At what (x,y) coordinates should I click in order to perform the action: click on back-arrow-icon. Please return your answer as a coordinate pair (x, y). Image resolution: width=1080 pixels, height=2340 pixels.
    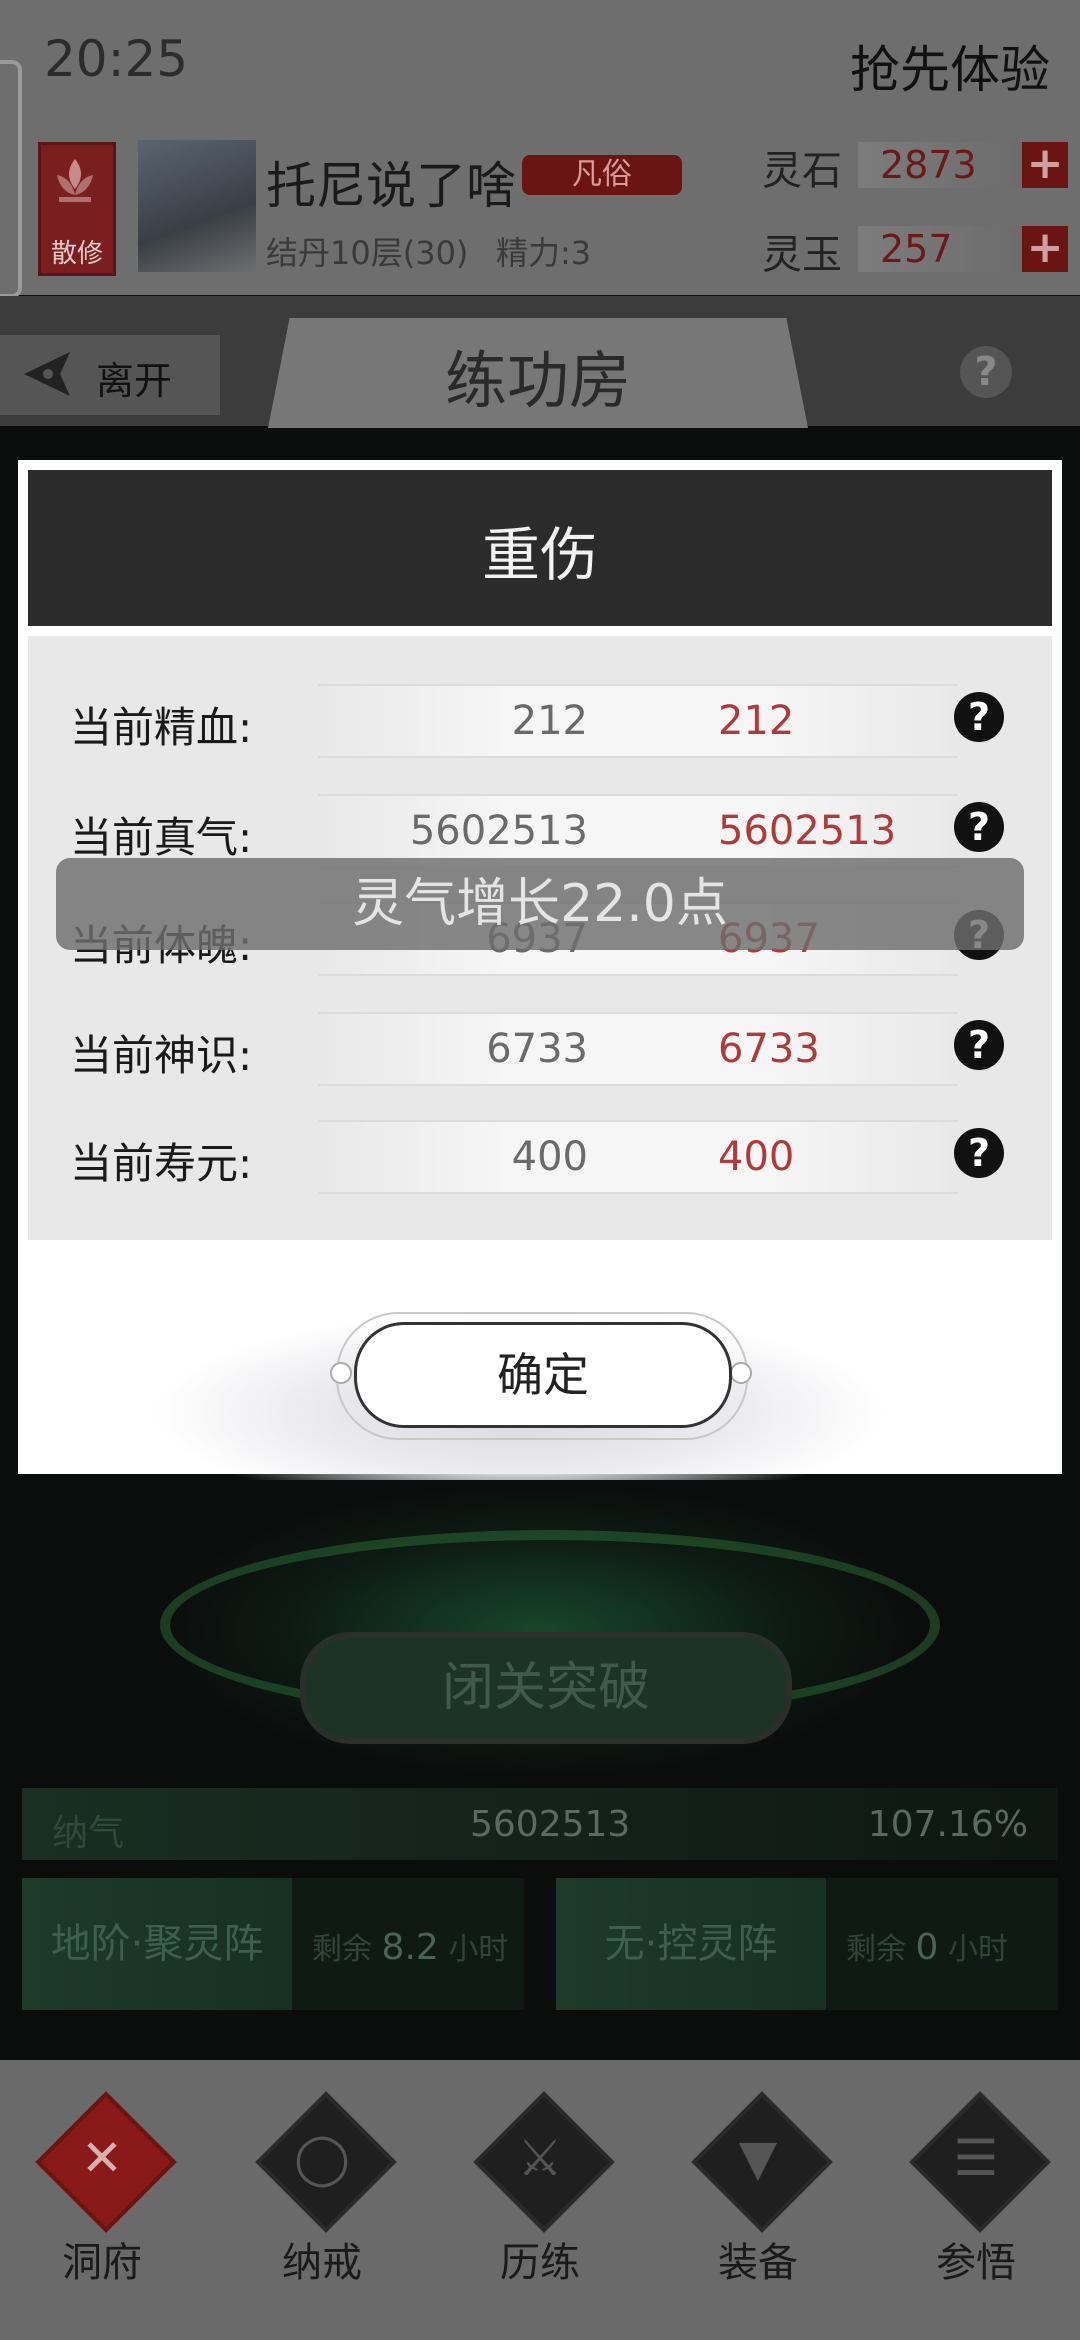
    Looking at the image, I should click on (47, 374).